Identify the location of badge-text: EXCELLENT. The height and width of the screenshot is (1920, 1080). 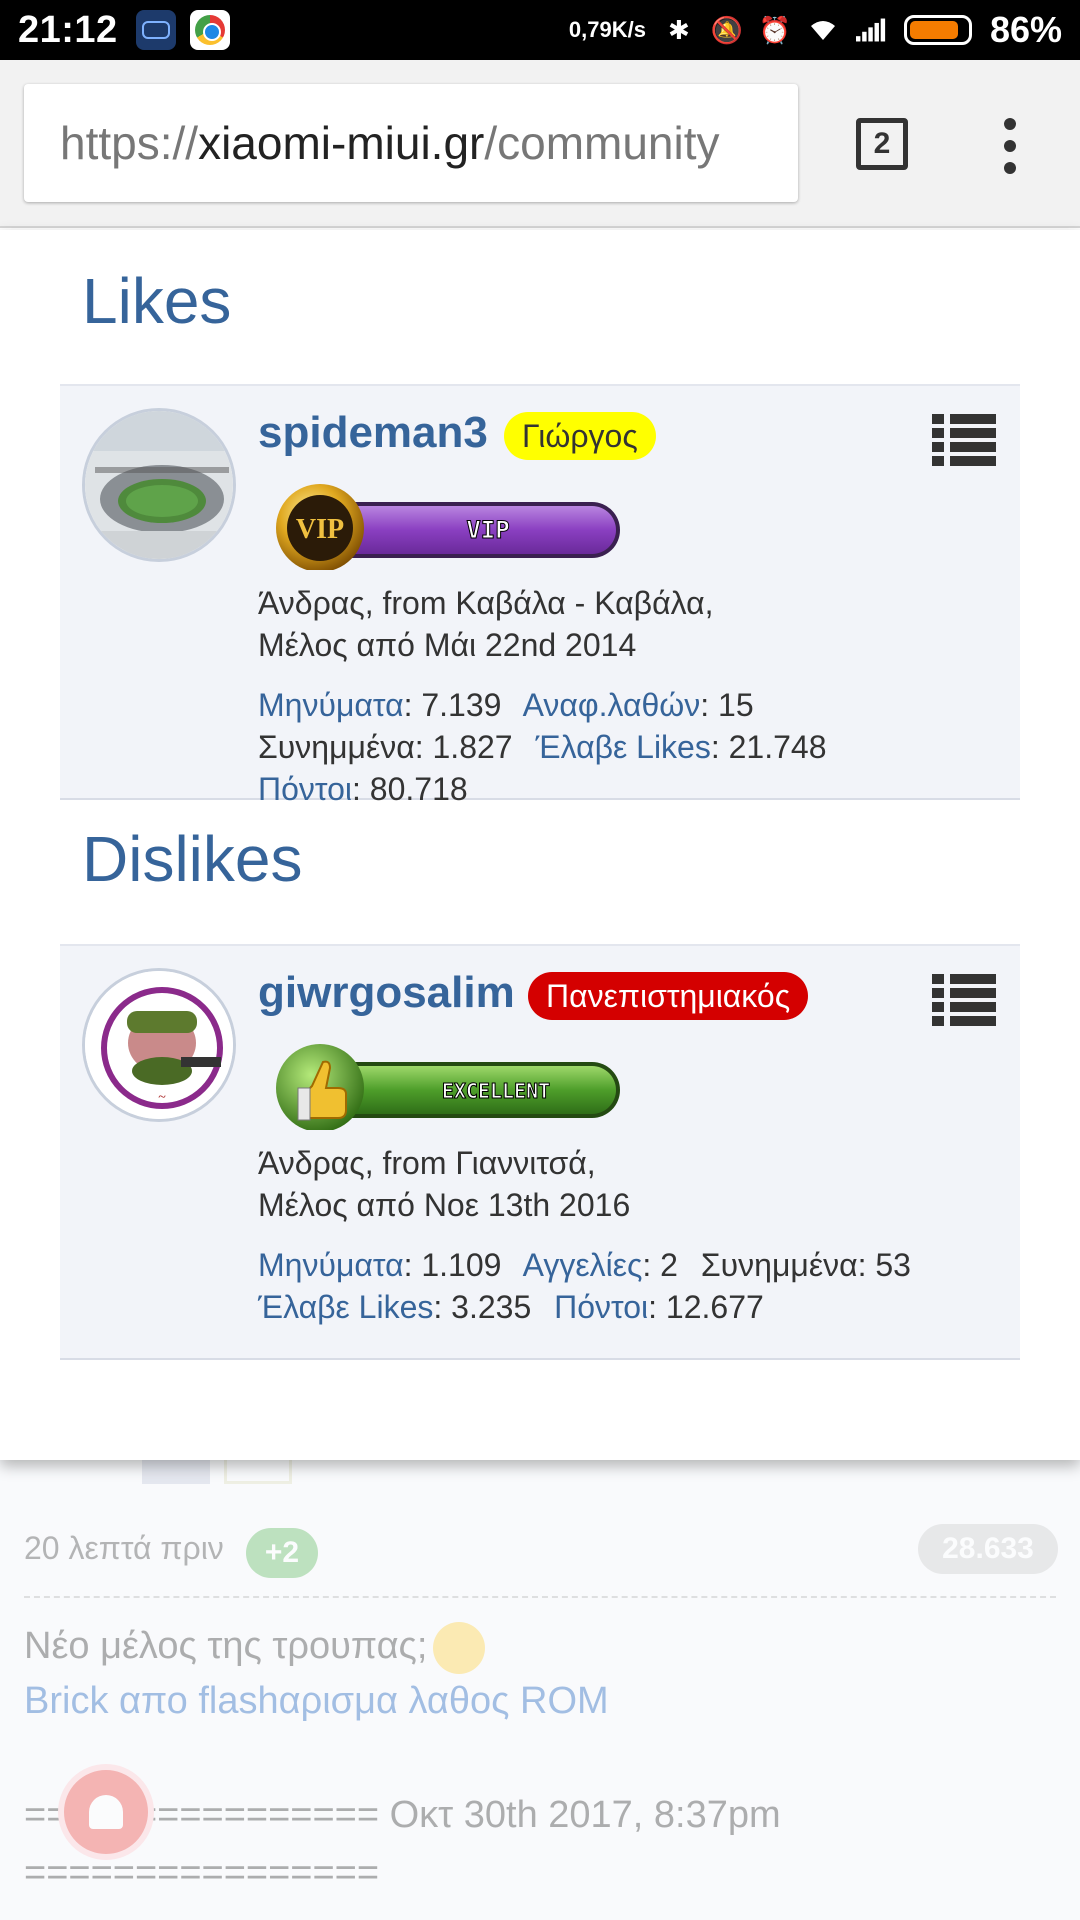
(496, 1091).